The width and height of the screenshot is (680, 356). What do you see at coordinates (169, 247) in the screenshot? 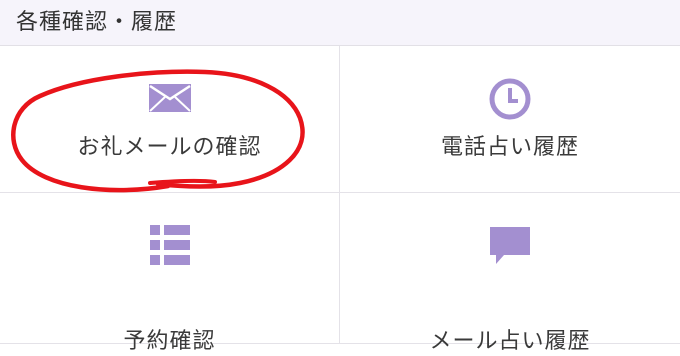
I see `list-icon` at bounding box center [169, 247].